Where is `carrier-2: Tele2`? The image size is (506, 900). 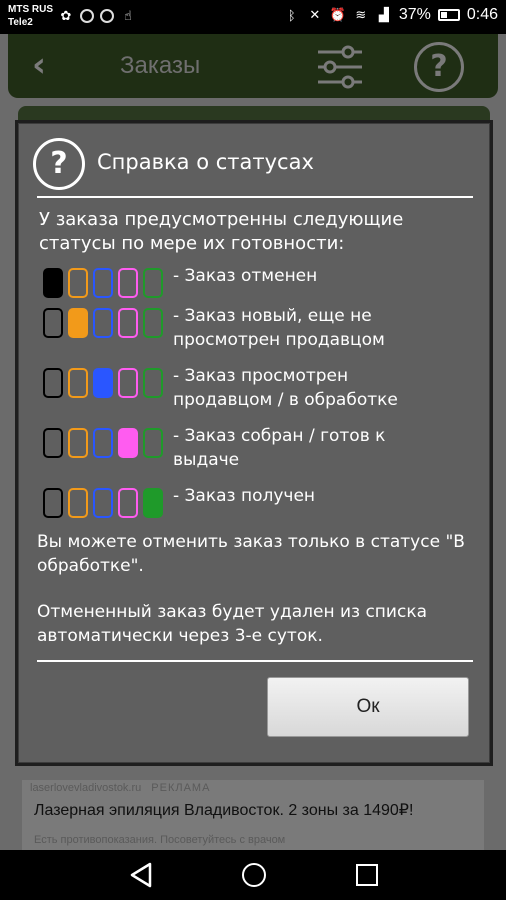 carrier-2: Tele2 is located at coordinates (20, 22).